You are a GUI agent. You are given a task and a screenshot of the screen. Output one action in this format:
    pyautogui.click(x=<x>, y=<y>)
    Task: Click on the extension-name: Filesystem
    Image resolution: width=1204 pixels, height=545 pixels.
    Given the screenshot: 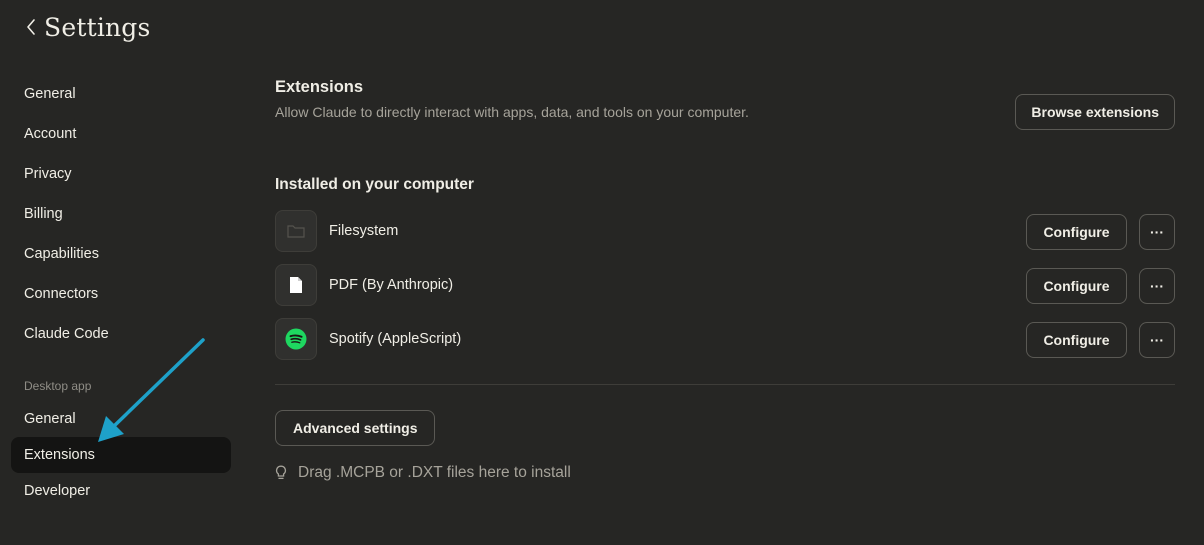 What is the action you would take?
    pyautogui.click(x=364, y=231)
    